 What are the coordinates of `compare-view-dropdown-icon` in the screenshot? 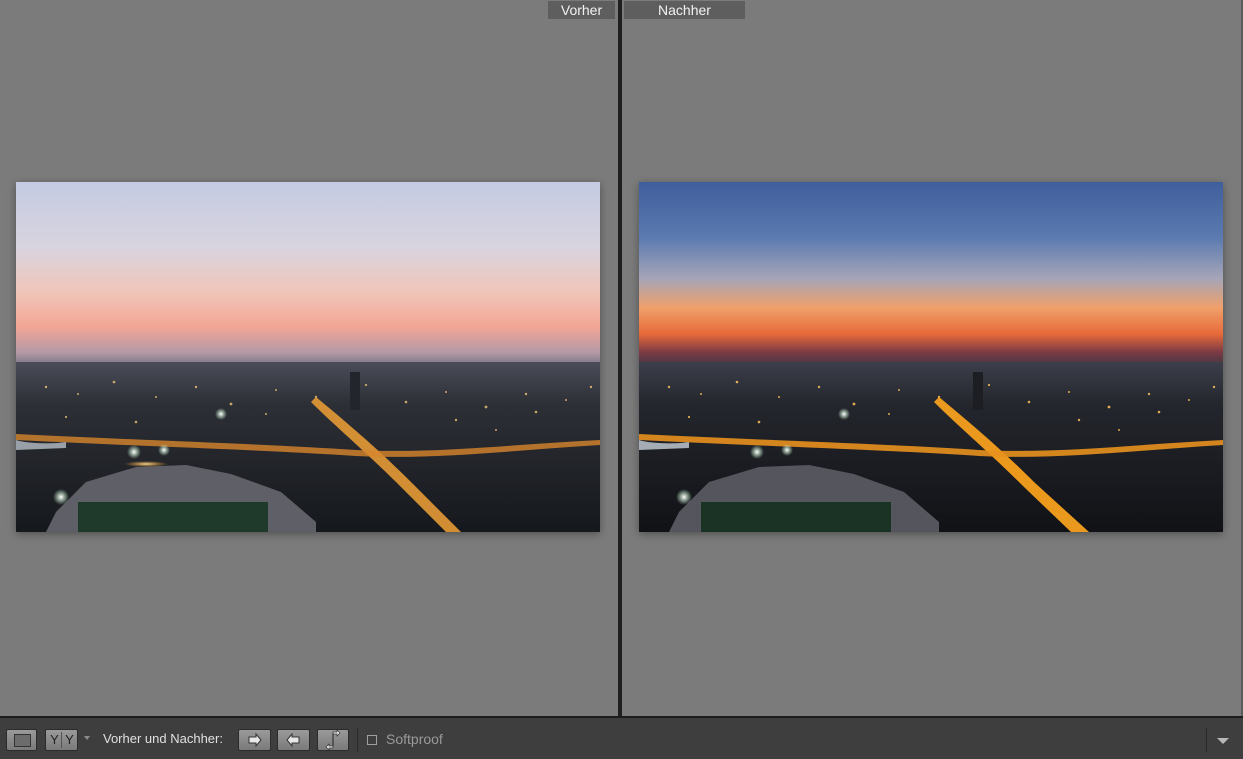 It's located at (87, 738).